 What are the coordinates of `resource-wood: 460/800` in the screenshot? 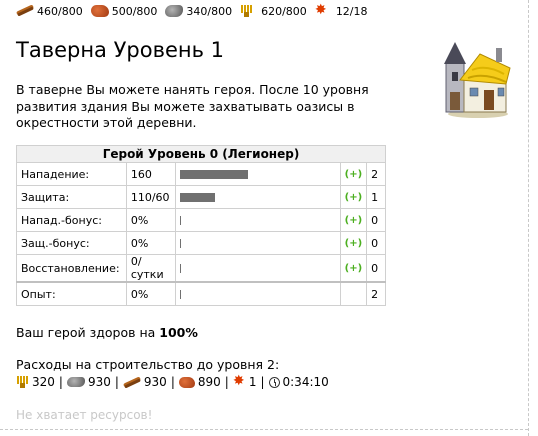 It's located at (49, 11).